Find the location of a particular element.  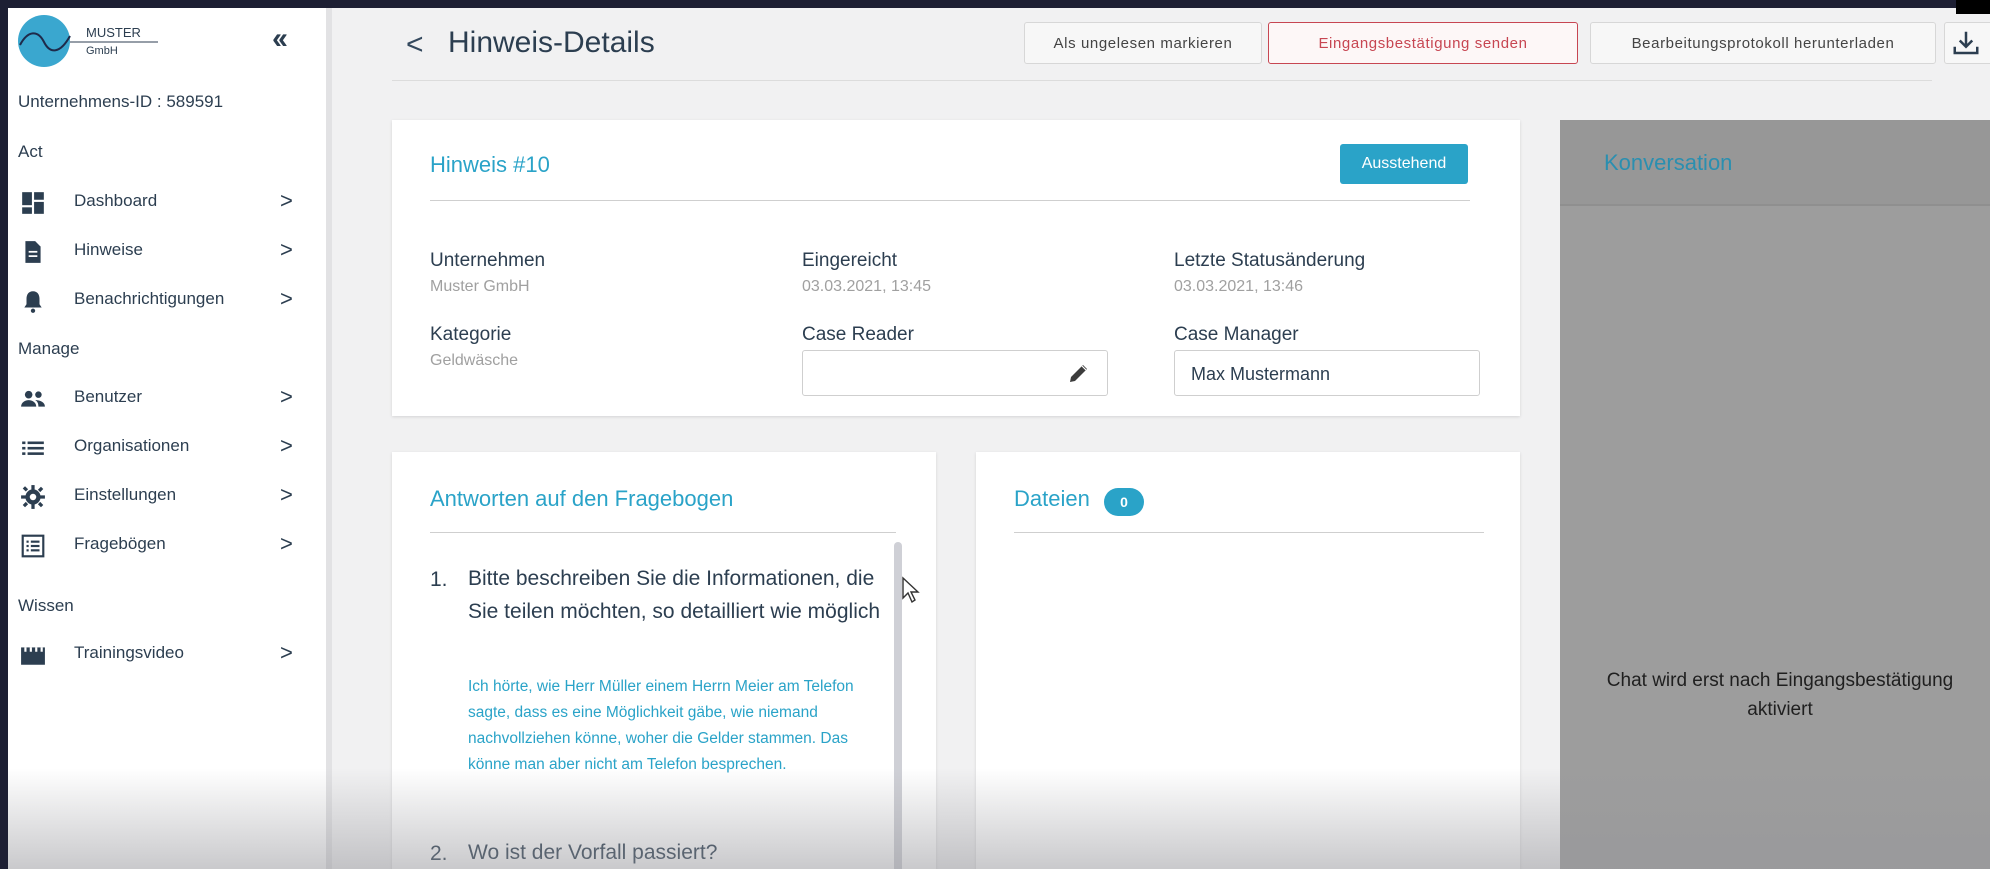

category-label: Kategorie is located at coordinates (471, 334).